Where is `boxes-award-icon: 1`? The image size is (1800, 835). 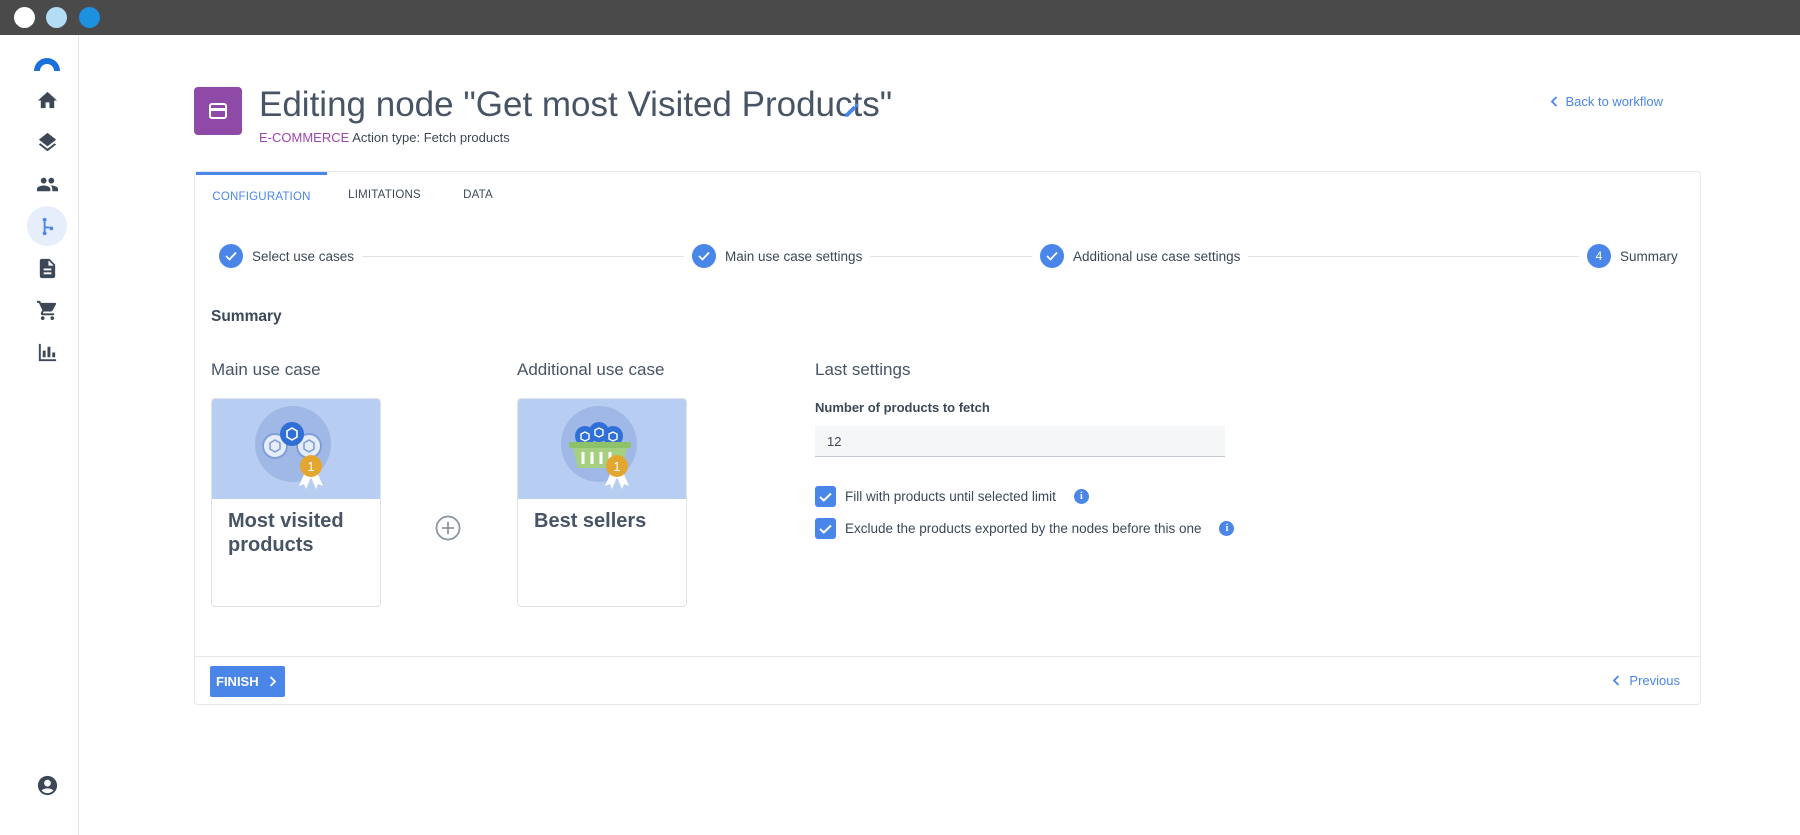
boxes-award-icon: 1 is located at coordinates (293, 447).